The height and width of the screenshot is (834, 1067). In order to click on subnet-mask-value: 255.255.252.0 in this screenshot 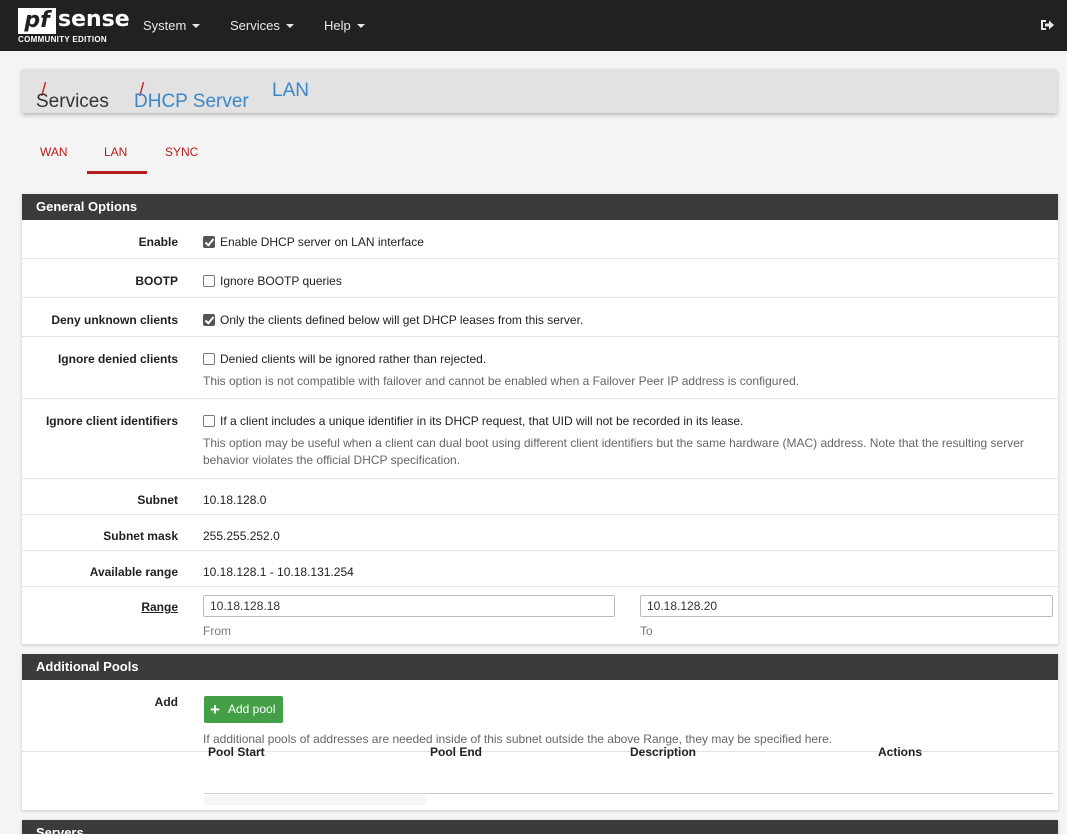, I will do `click(241, 536)`.